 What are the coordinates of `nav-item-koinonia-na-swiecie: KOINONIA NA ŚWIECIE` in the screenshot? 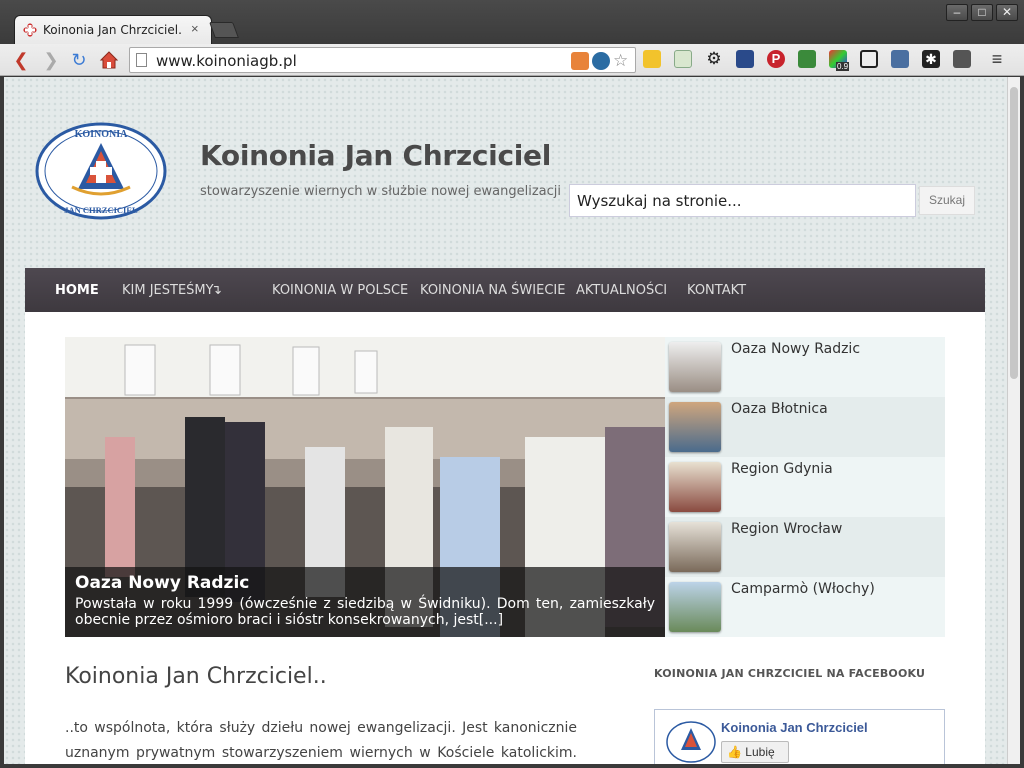 It's located at (492, 290).